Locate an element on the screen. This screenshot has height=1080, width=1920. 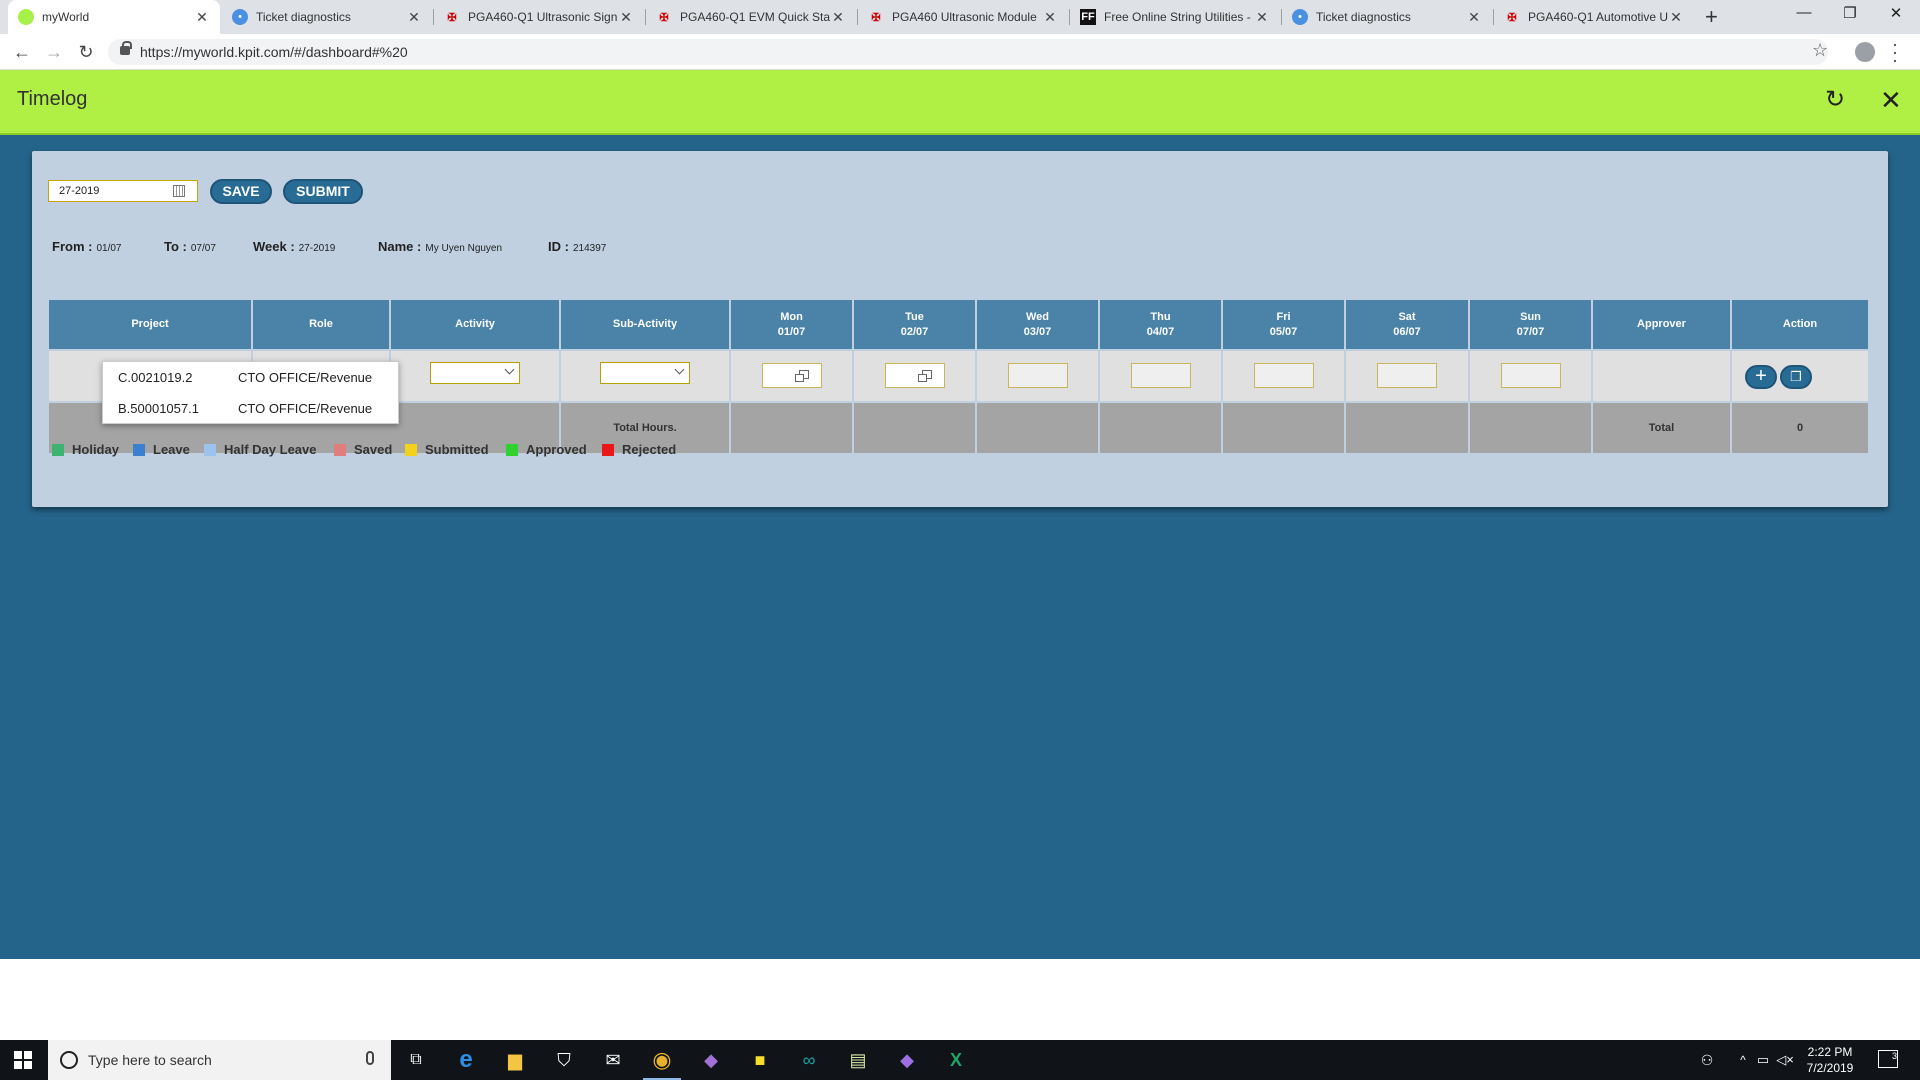
mail-icon: ✉ is located at coordinates (613, 1060).